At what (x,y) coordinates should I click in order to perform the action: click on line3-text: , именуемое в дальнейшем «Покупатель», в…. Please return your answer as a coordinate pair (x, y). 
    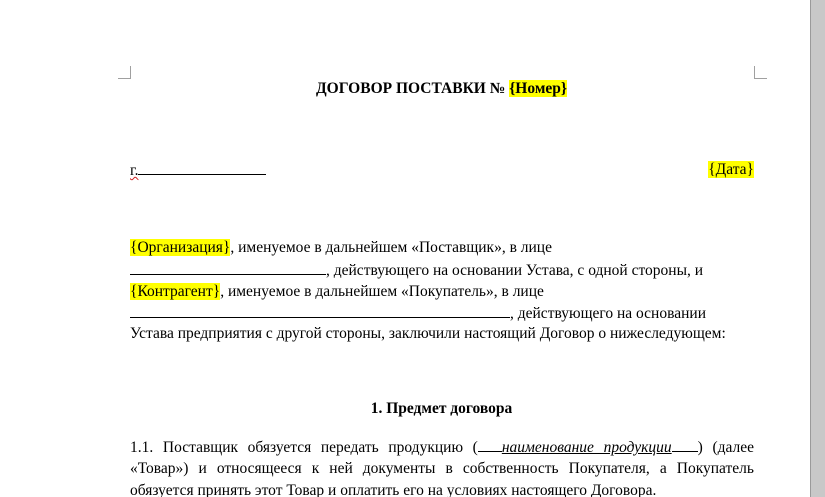
    Looking at the image, I should click on (382, 291).